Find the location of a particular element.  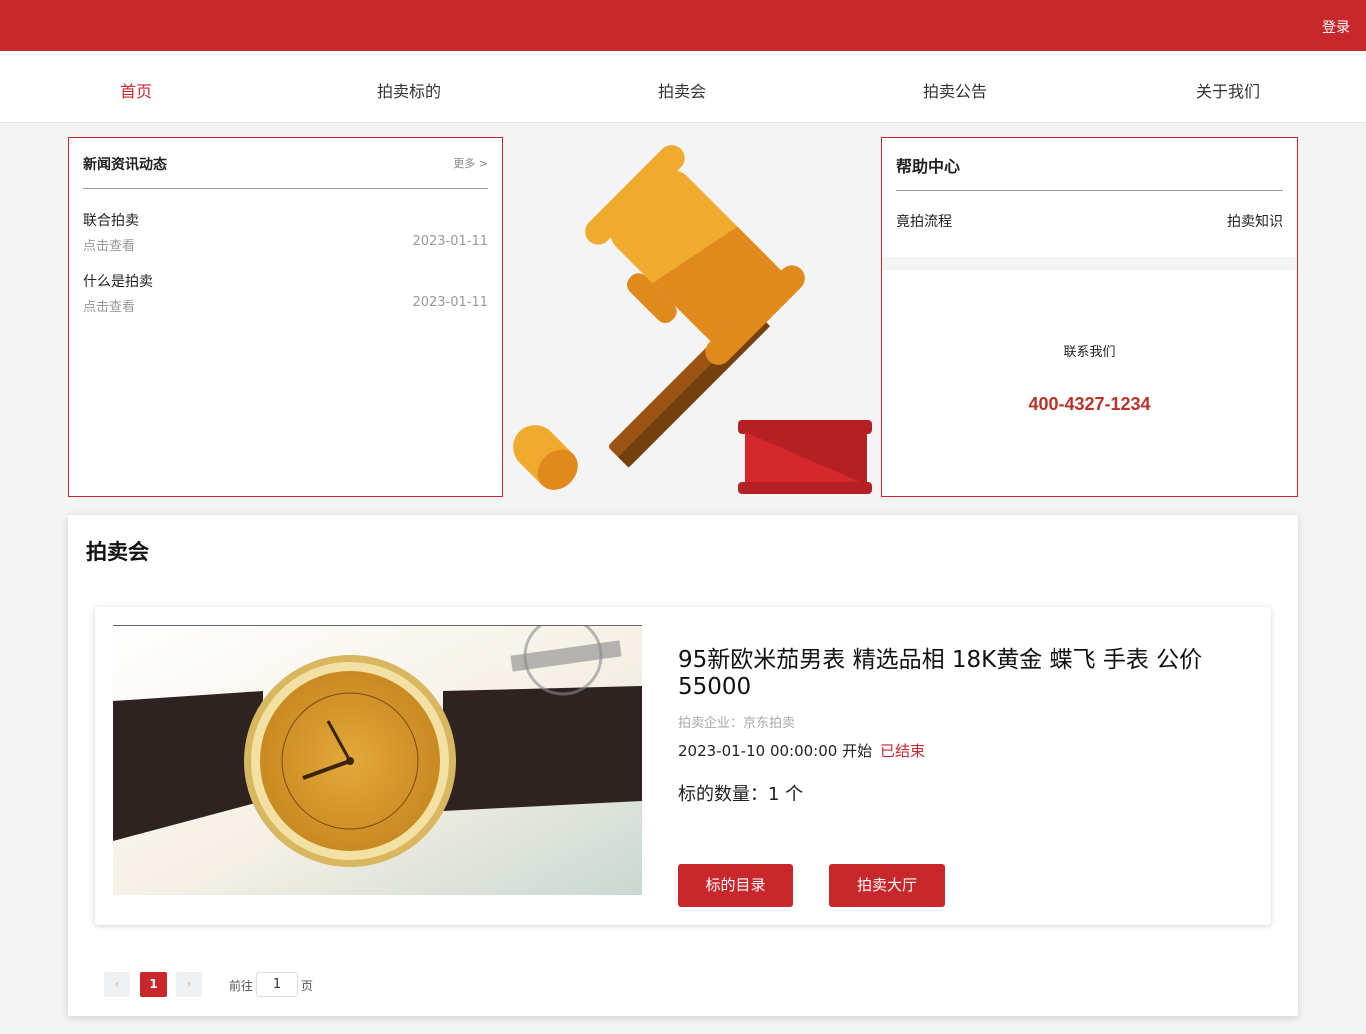

page-suffix-label: 页 is located at coordinates (307, 986).